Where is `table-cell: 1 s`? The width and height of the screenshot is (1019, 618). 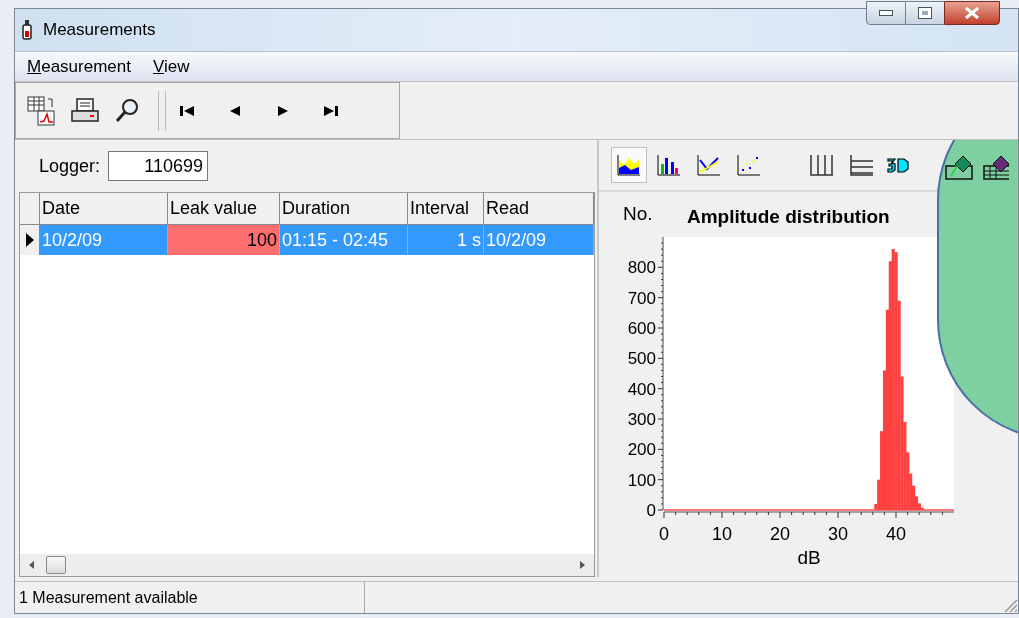 table-cell: 1 s is located at coordinates (446, 240).